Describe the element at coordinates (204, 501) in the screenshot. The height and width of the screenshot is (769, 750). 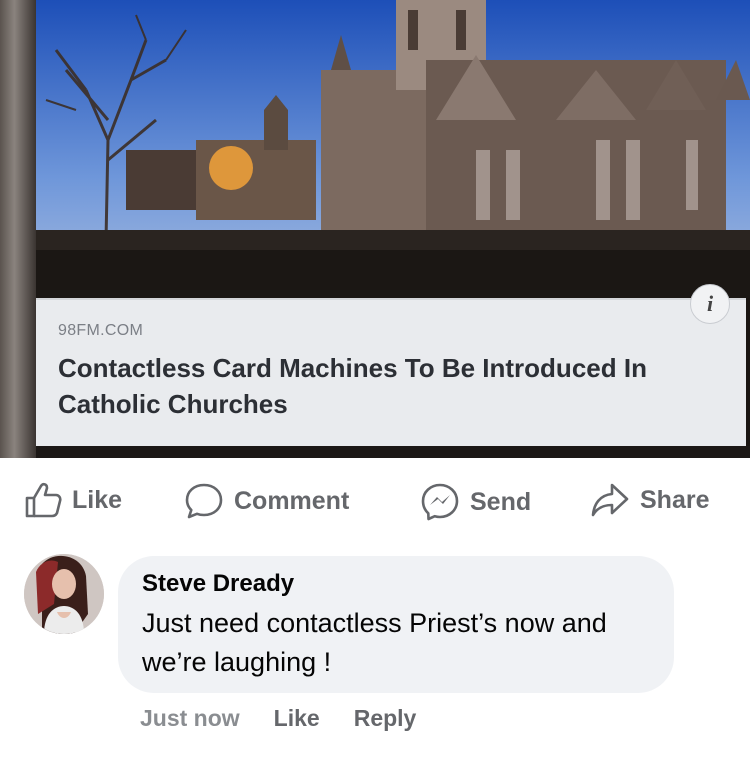
I see `speech-bubble-icon` at that location.